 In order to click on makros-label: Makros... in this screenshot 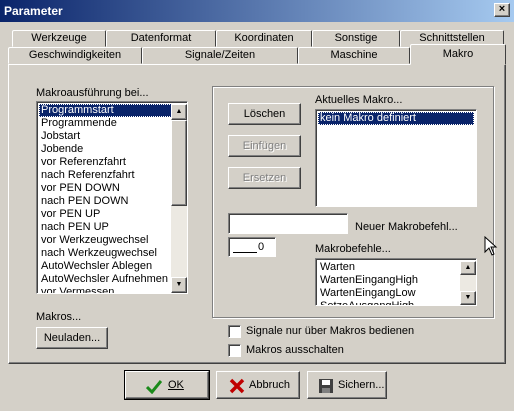, I will do `click(59, 317)`.